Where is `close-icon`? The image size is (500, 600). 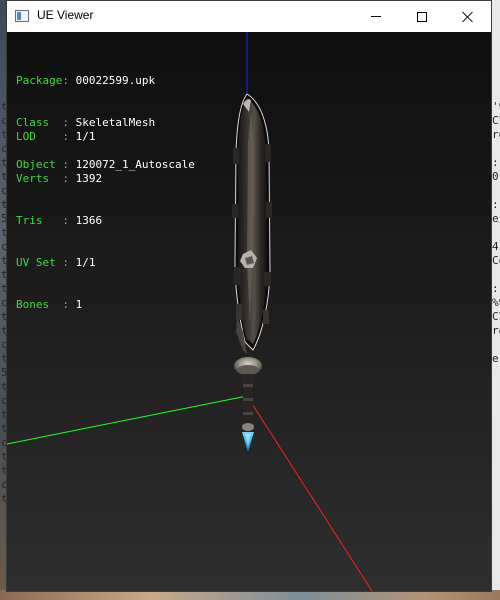
close-icon is located at coordinates (468, 17).